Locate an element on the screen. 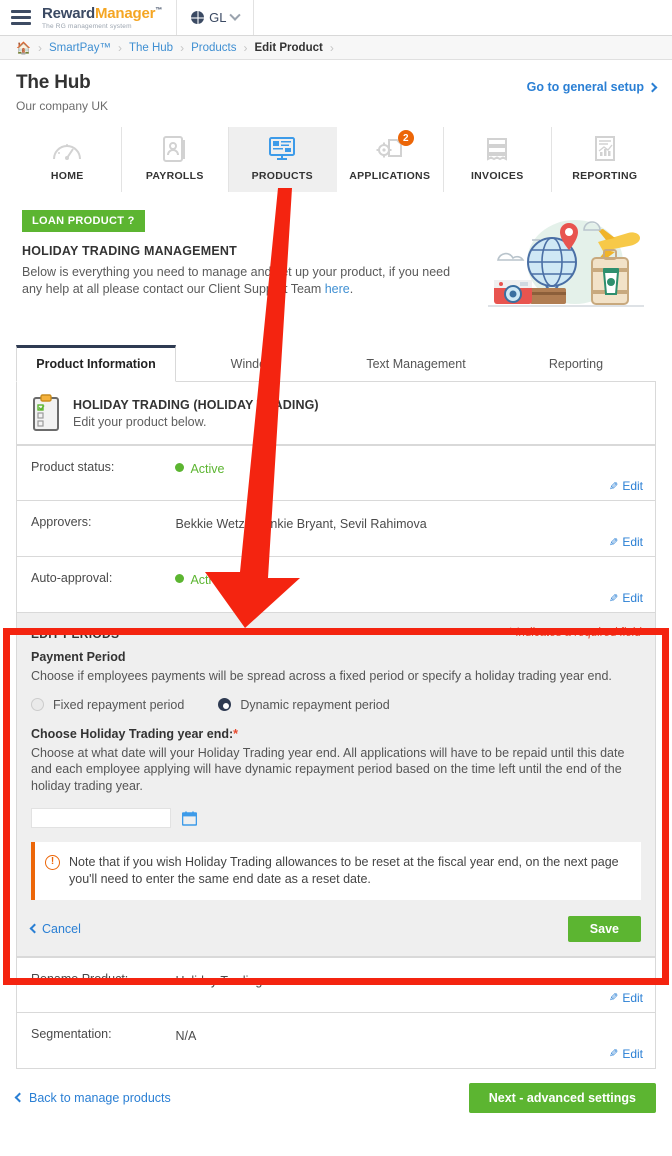 This screenshot has width=672, height=1156. row-segmentation: Segmentation: N/A ✎ Edit is located at coordinates (336, 1040).